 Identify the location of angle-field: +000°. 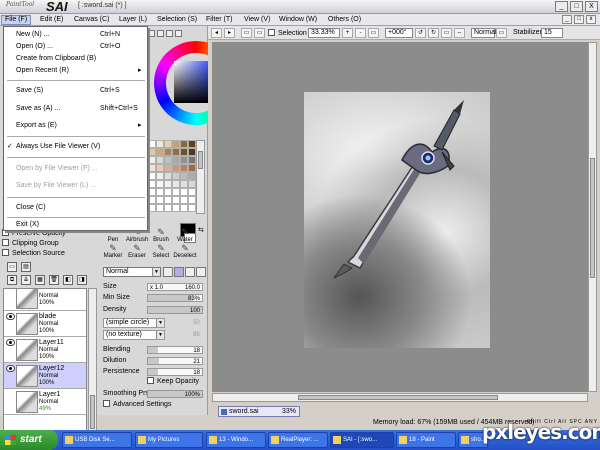
(399, 33).